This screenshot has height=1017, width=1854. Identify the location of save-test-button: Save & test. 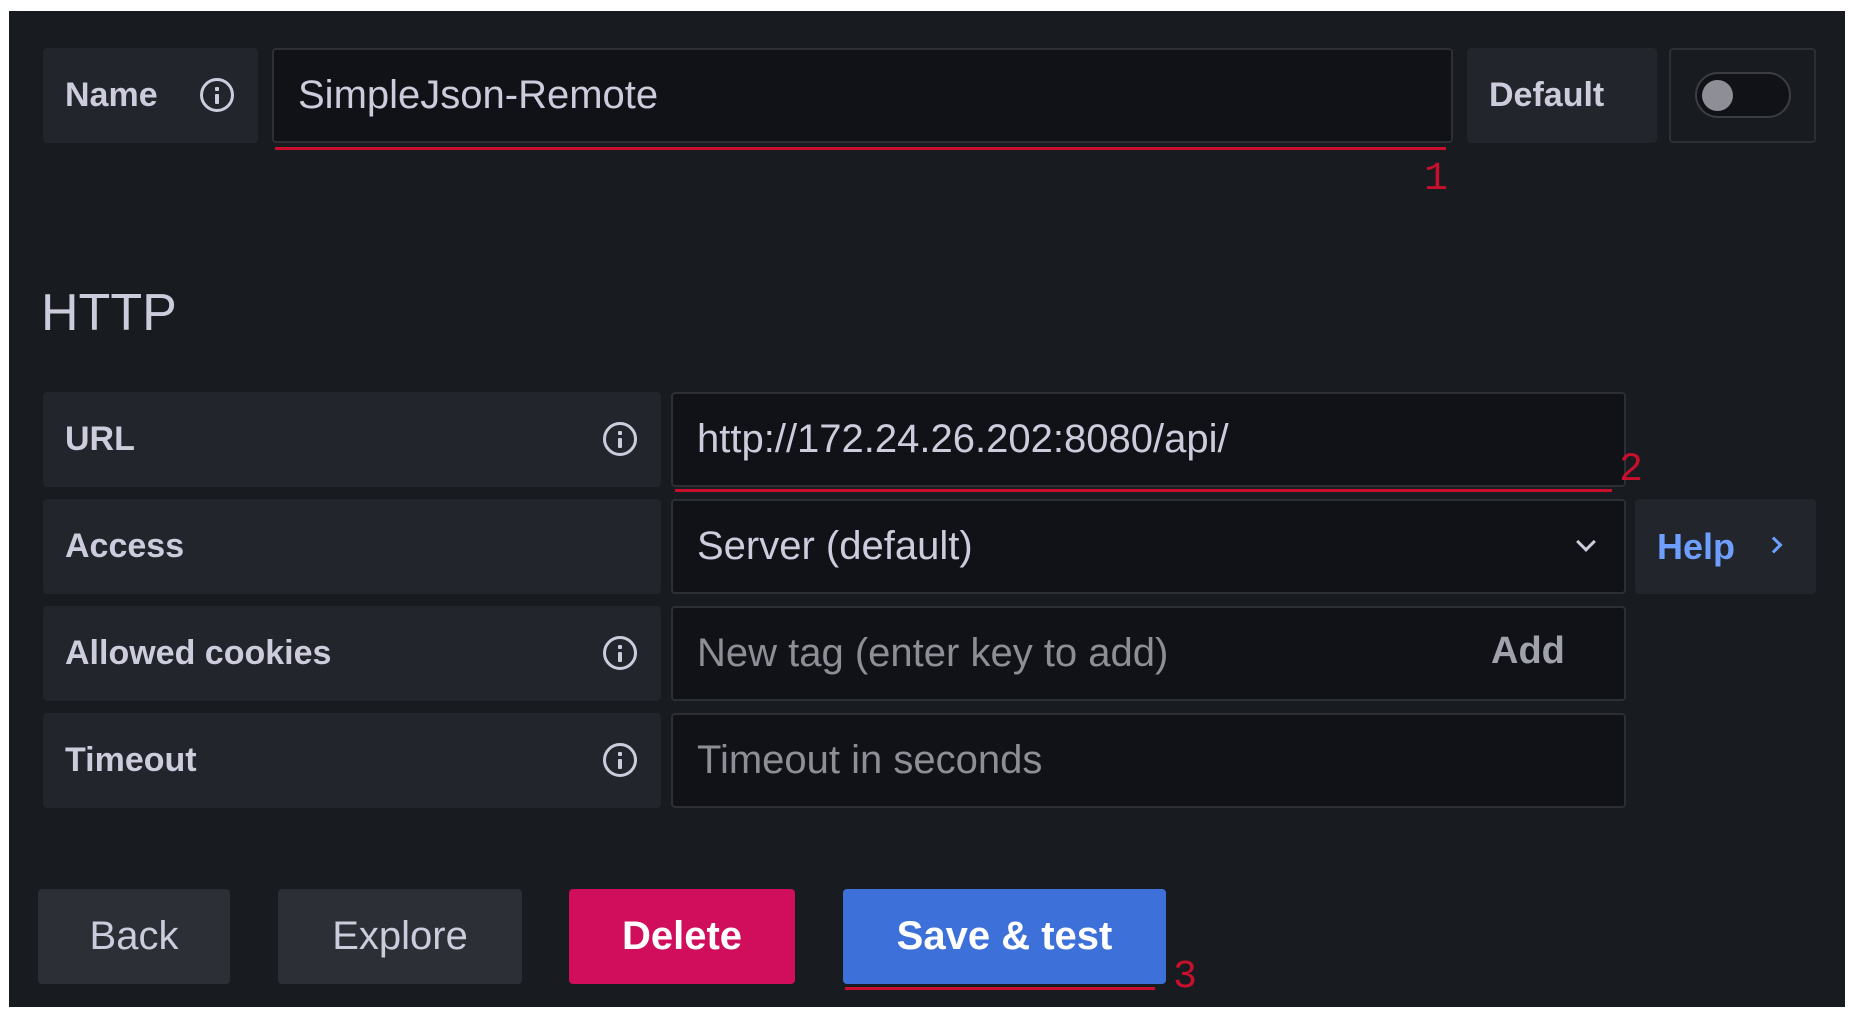
(1004, 936).